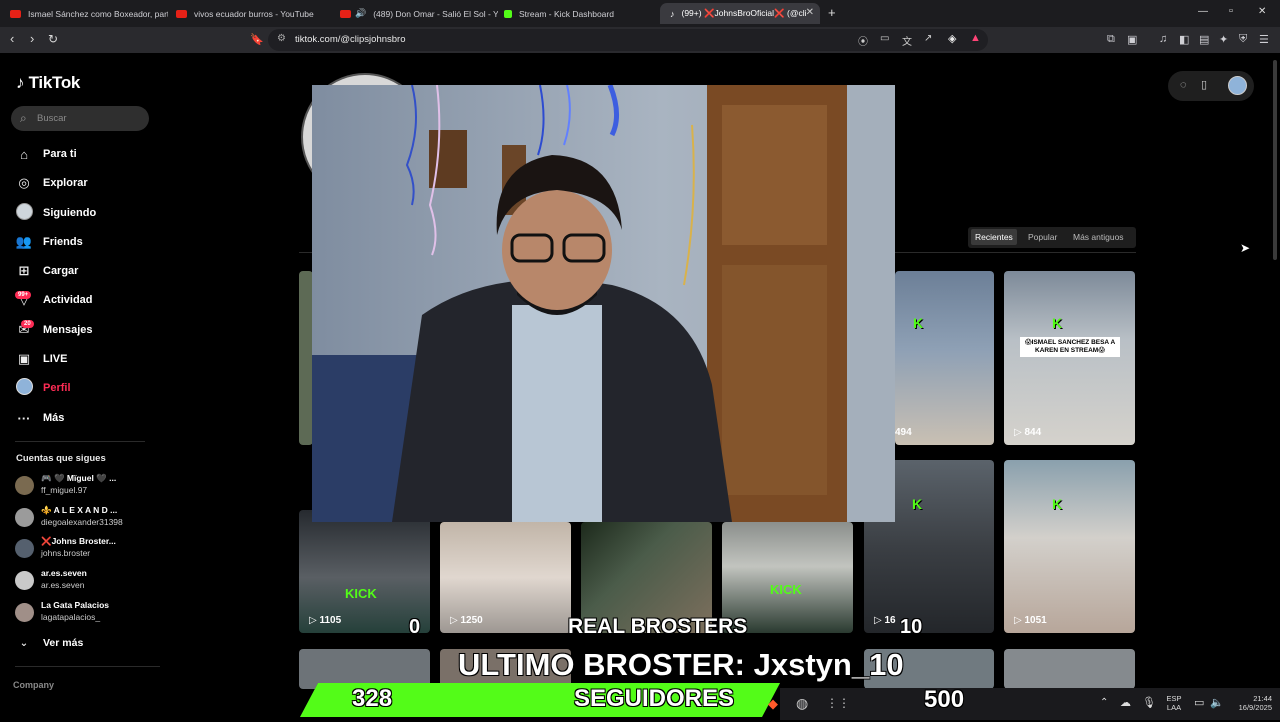 The width and height of the screenshot is (1280, 722). What do you see at coordinates (1243, 39) in the screenshot?
I see `vpn-icon: ⛨` at bounding box center [1243, 39].